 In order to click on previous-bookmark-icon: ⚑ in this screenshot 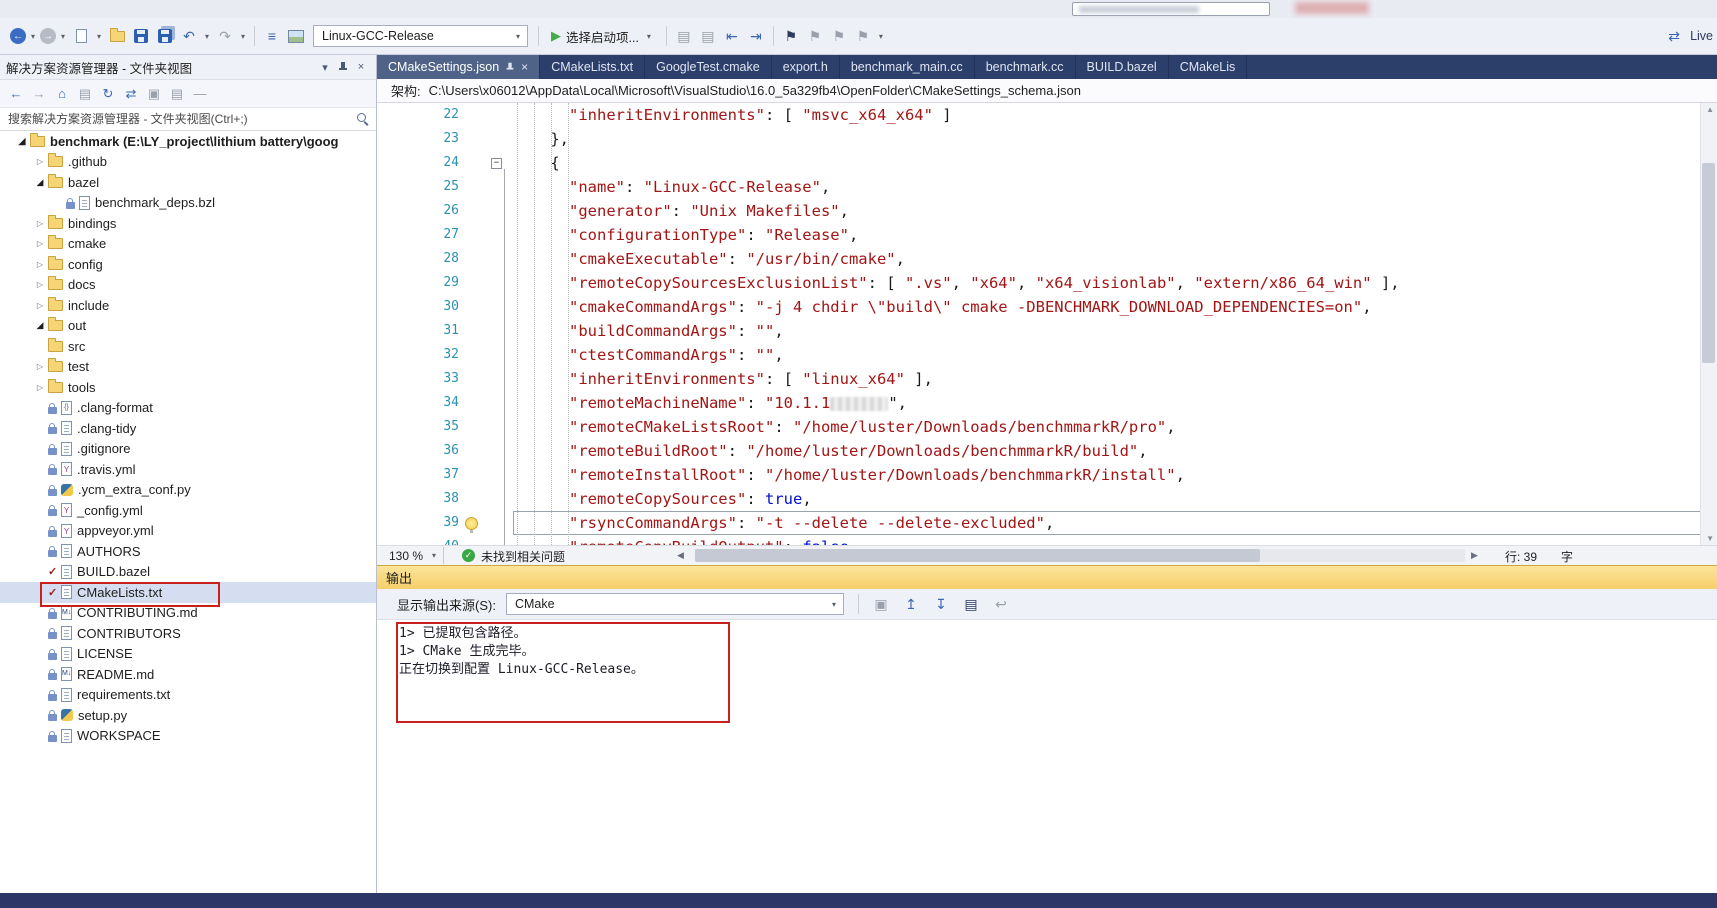, I will do `click(815, 36)`.